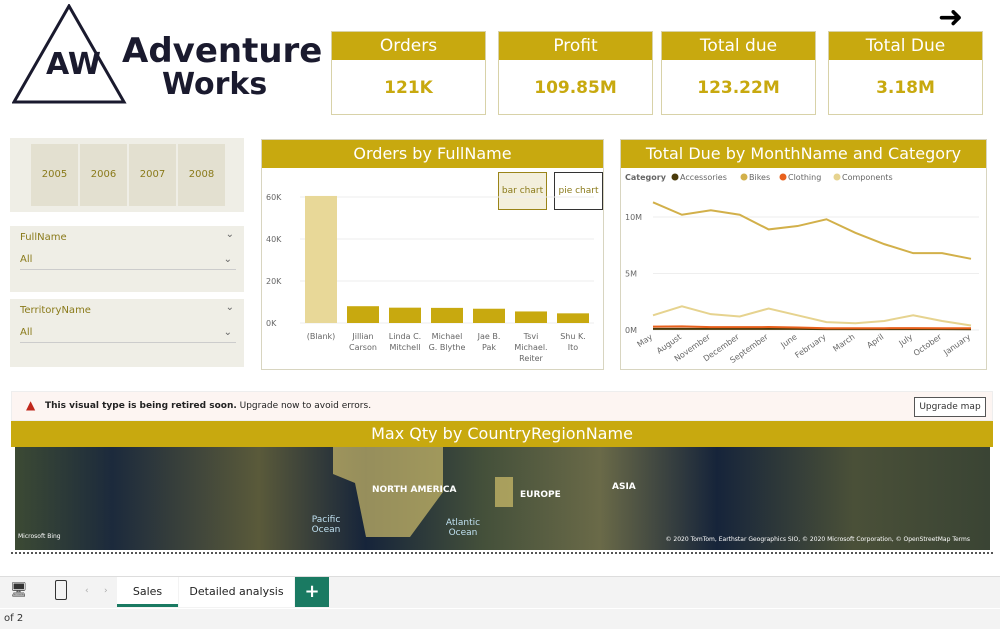 The image size is (1000, 629). I want to click on year-2007: 2007, so click(152, 175).